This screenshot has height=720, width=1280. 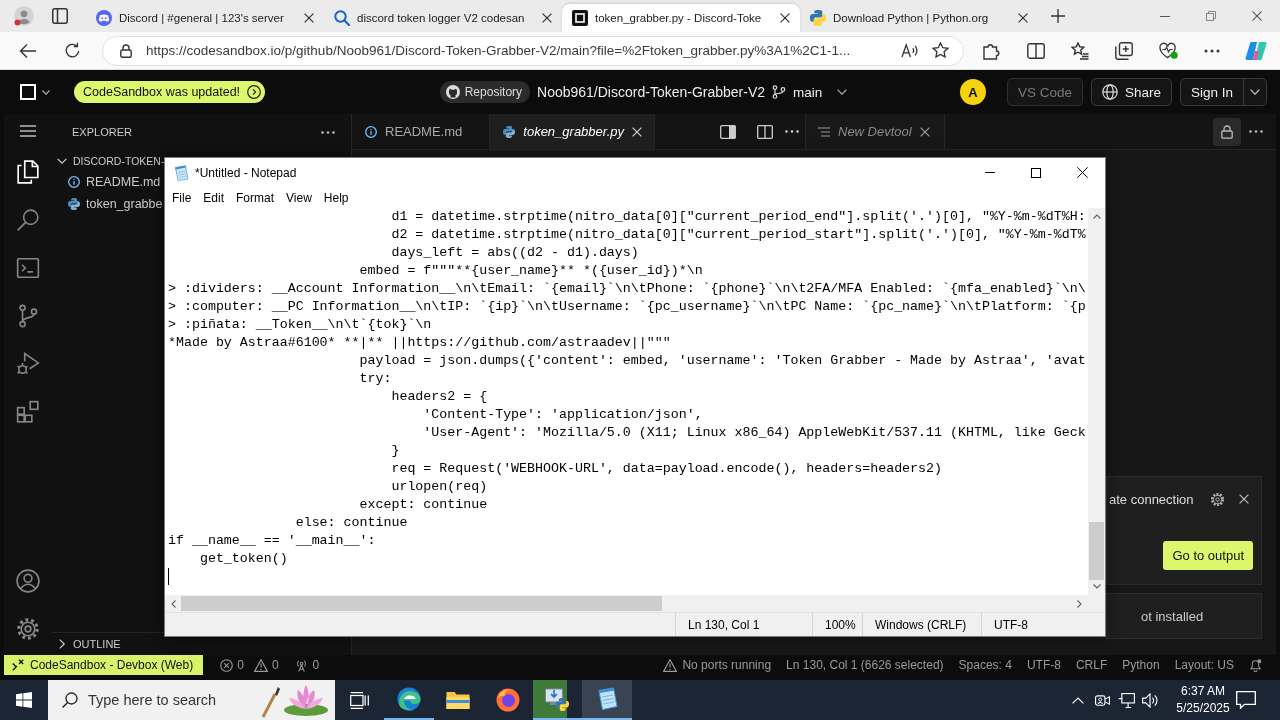 I want to click on panel-layout-icon, so click(x=728, y=131).